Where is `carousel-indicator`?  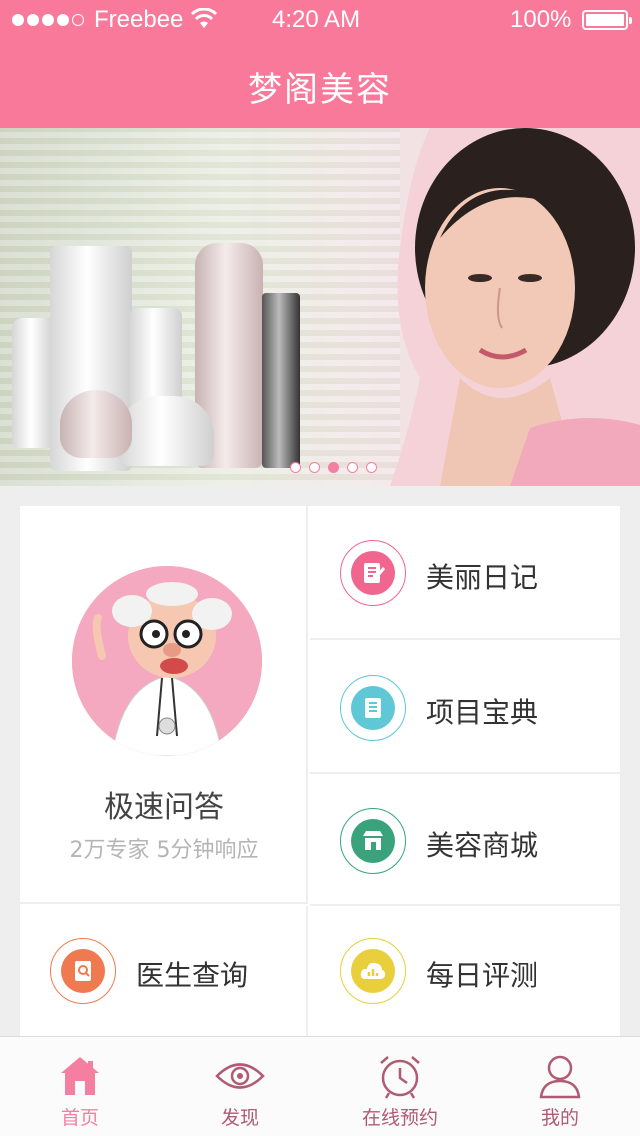
carousel-indicator is located at coordinates (333, 467).